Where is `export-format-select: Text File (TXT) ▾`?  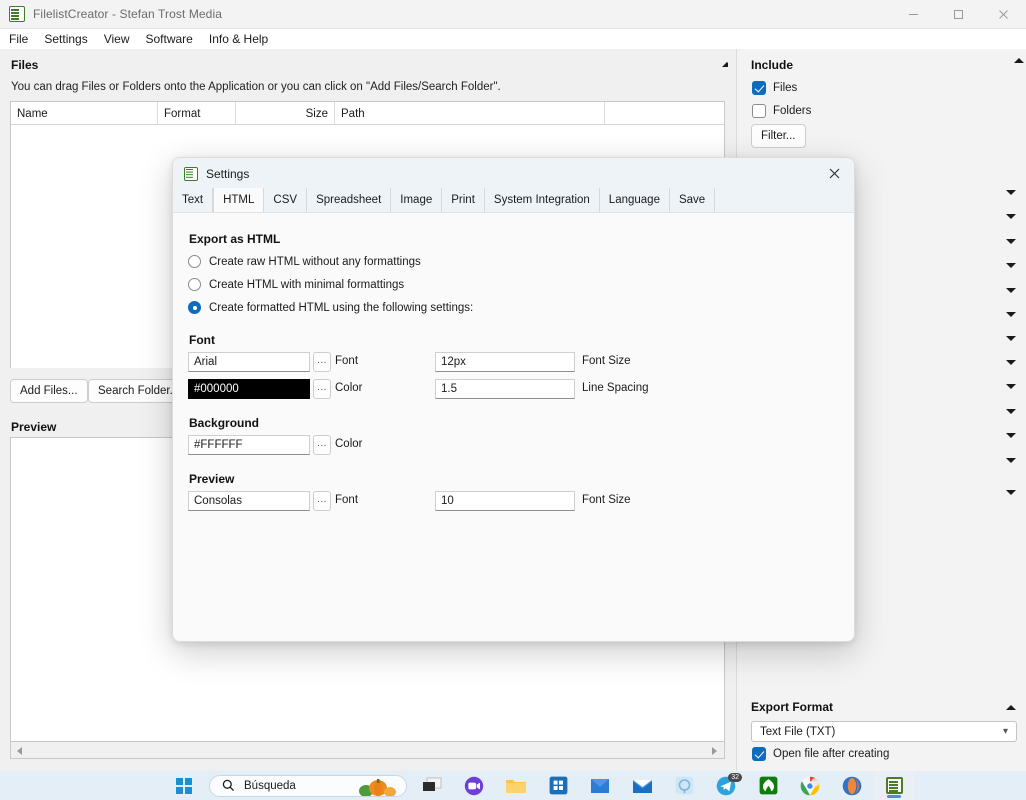 export-format-select: Text File (TXT) ▾ is located at coordinates (884, 731).